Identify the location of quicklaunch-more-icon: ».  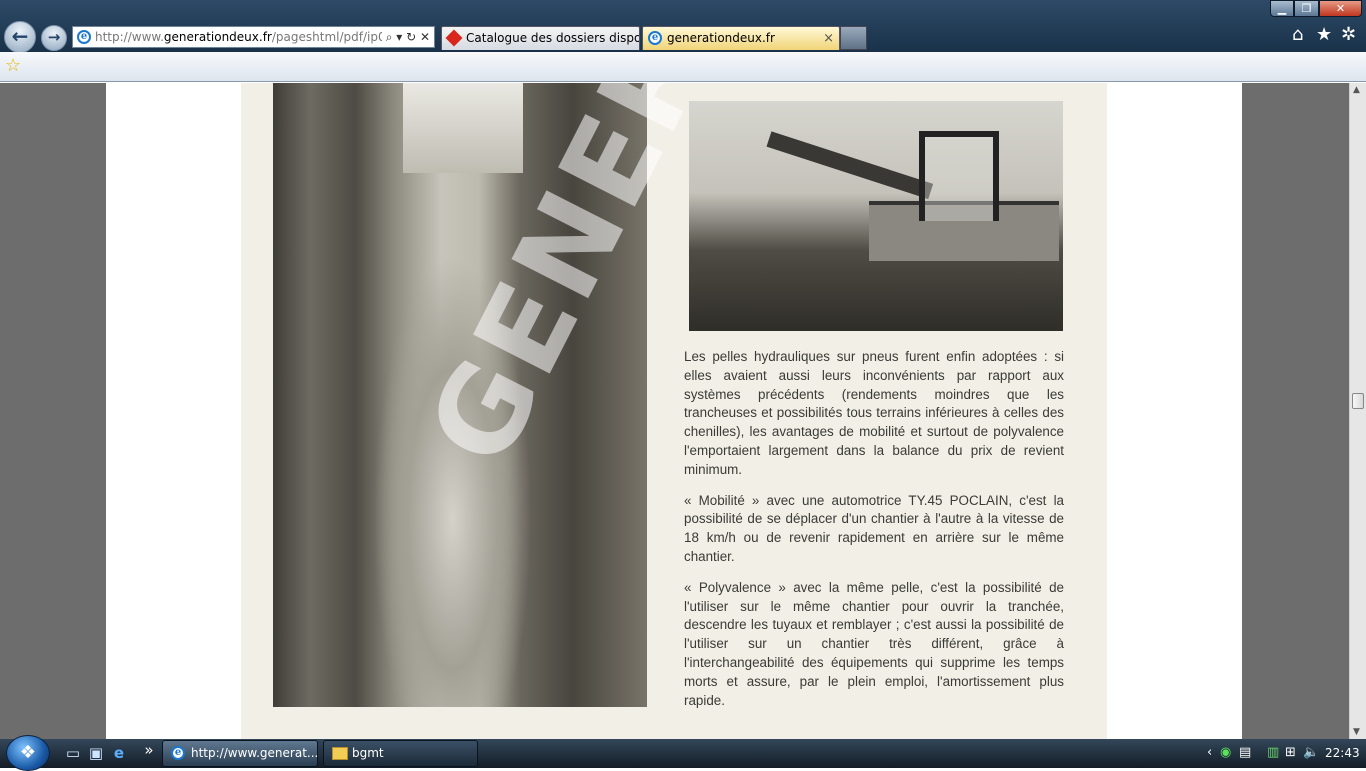
(149, 750).